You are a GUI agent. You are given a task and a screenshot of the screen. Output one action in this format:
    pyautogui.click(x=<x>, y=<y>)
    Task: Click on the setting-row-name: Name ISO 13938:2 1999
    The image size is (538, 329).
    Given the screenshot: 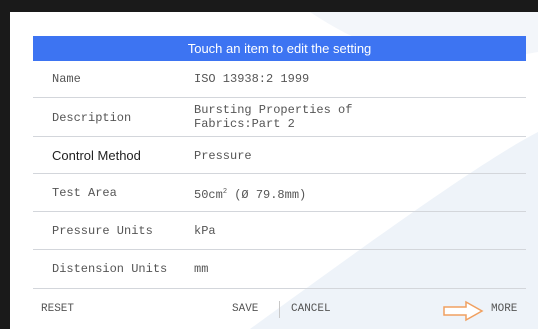 What is the action you would take?
    pyautogui.click(x=279, y=79)
    